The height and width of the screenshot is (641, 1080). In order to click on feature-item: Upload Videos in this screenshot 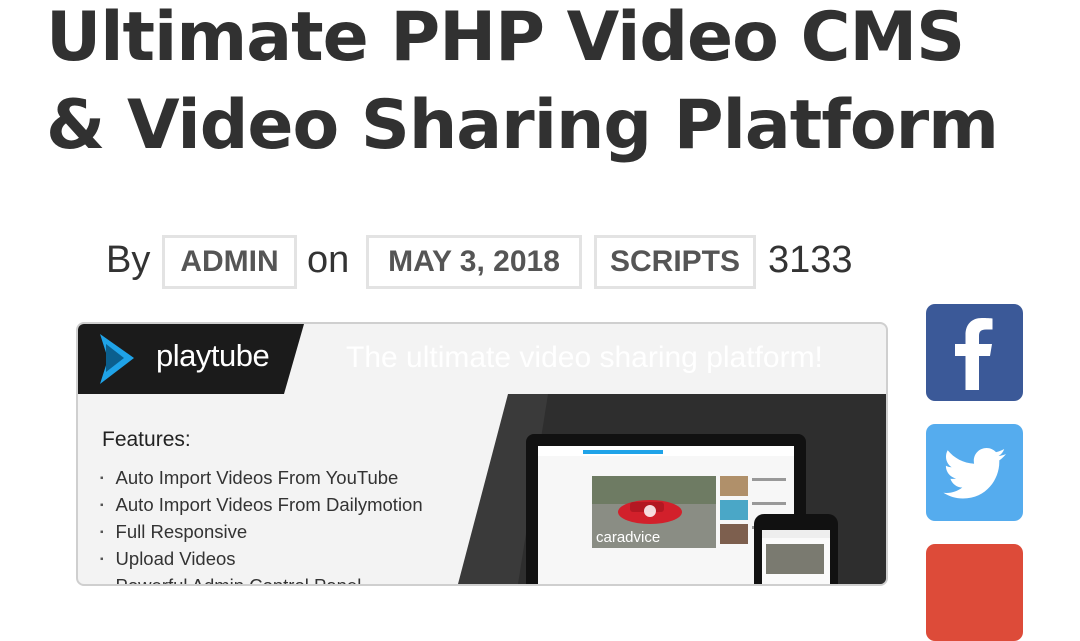, I will do `click(261, 560)`.